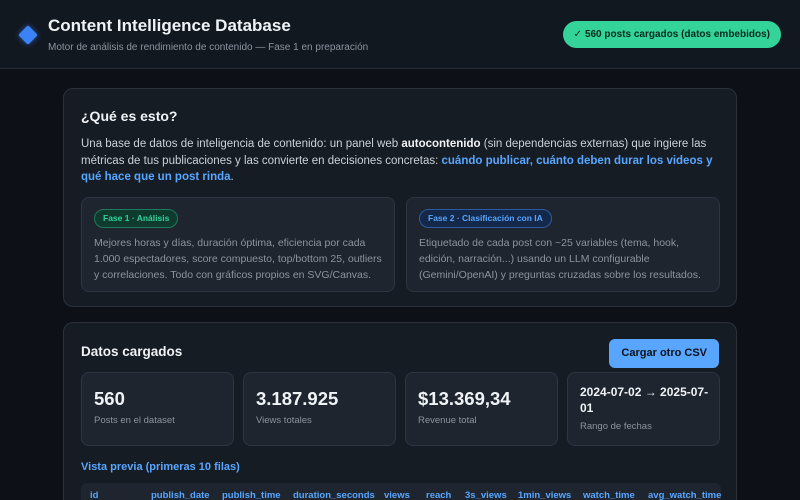 This screenshot has width=800, height=500. Describe the element at coordinates (136, 218) in the screenshot. I see `phase-1-badge: Fase 1 · Análisis` at that location.